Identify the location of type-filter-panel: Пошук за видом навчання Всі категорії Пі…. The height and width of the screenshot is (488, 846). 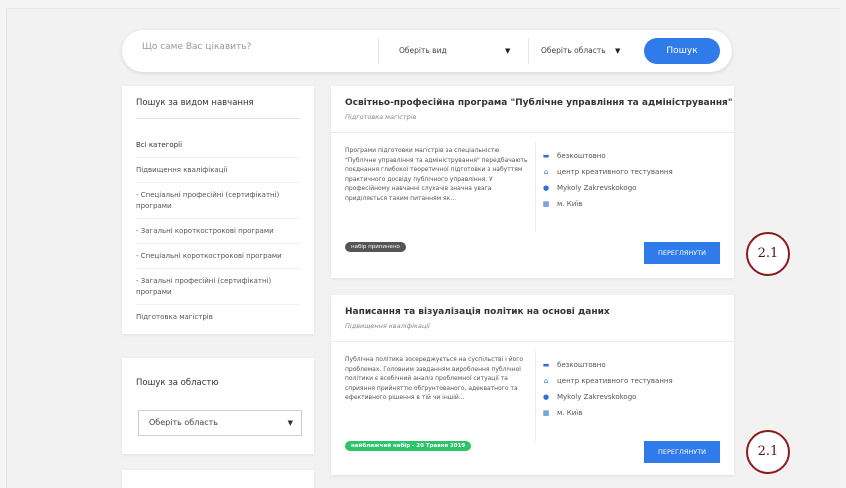
(218, 210).